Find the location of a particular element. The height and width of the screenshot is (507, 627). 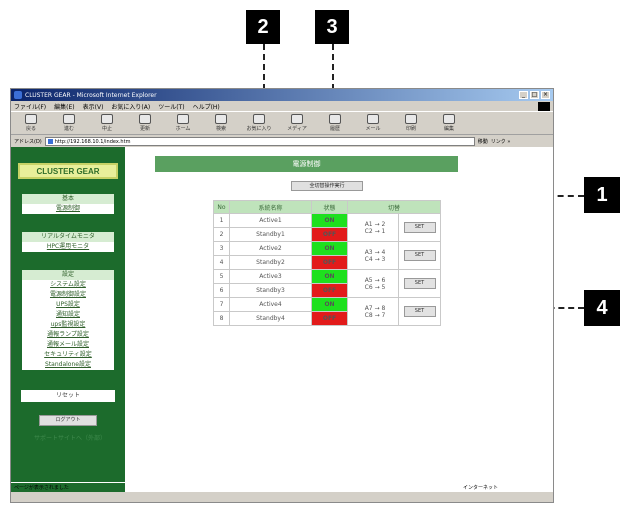

history-button: 履歴 is located at coordinates (335, 123).